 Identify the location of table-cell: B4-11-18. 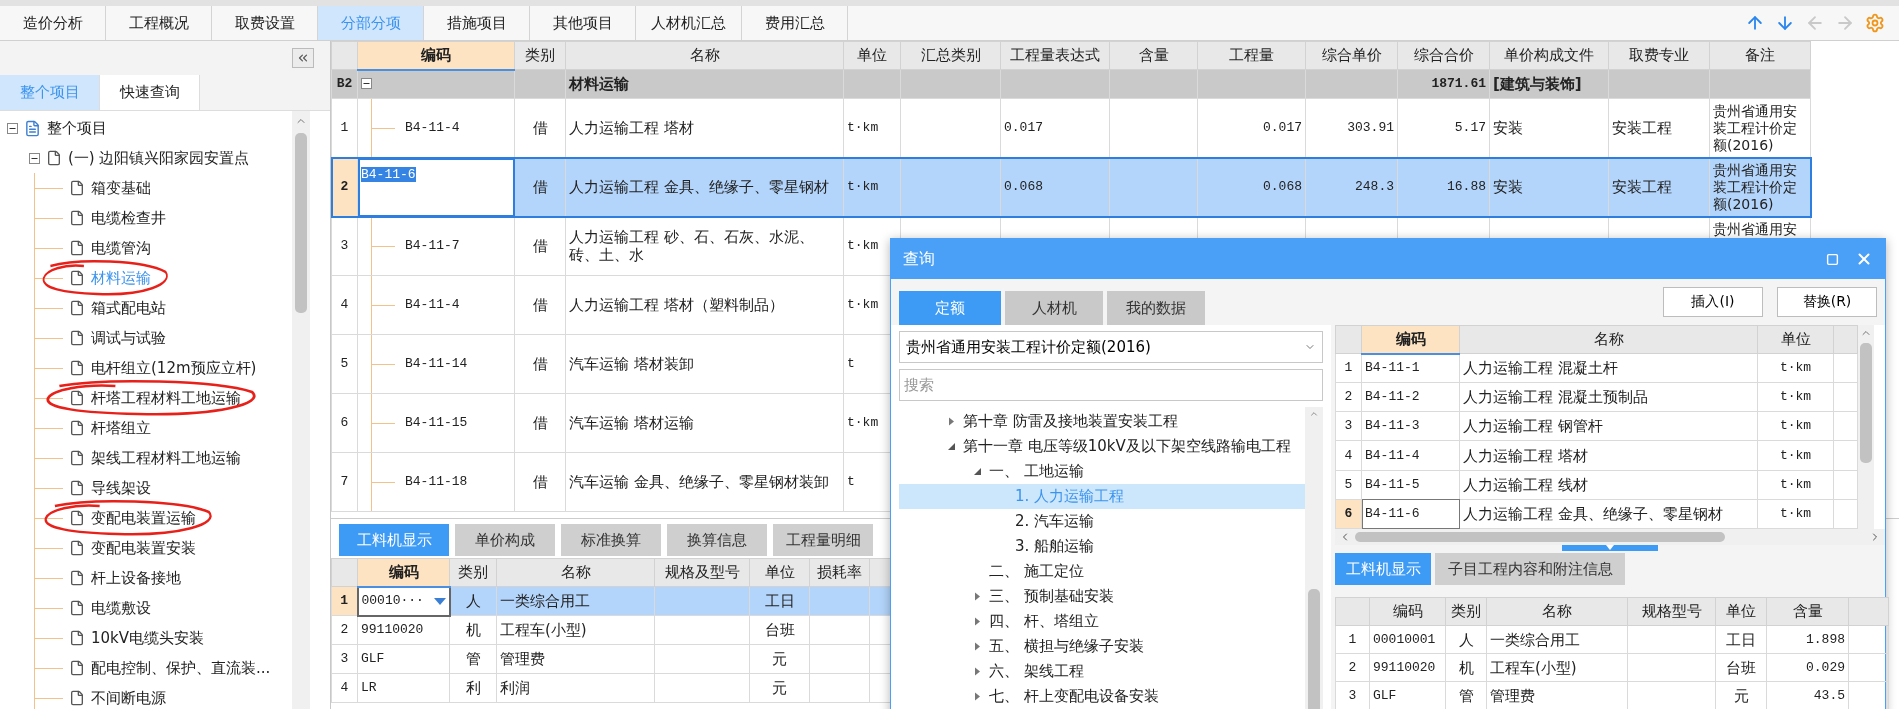
(436, 482).